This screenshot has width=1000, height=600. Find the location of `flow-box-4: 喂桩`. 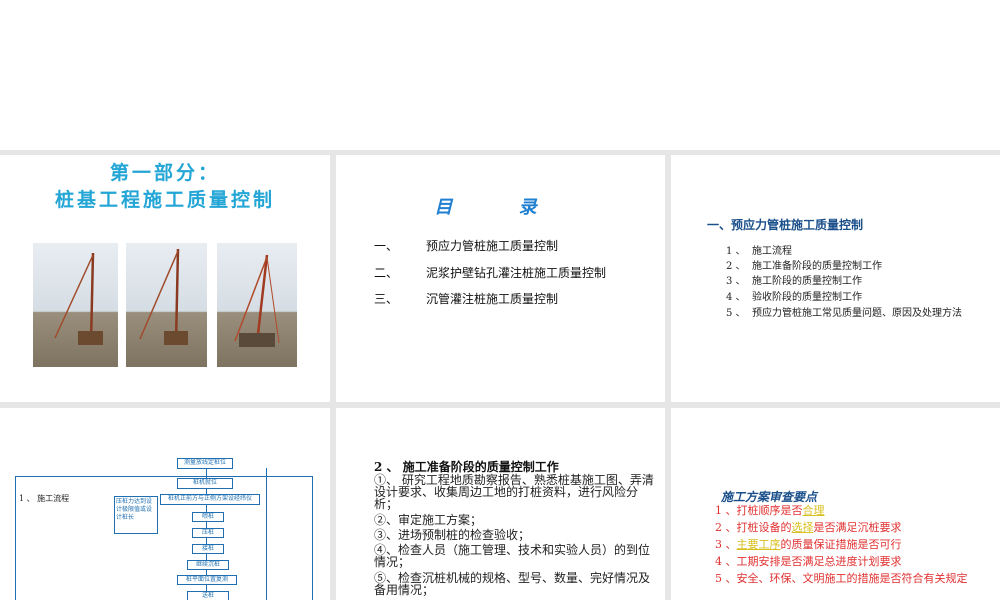

flow-box-4: 喂桩 is located at coordinates (208, 517).